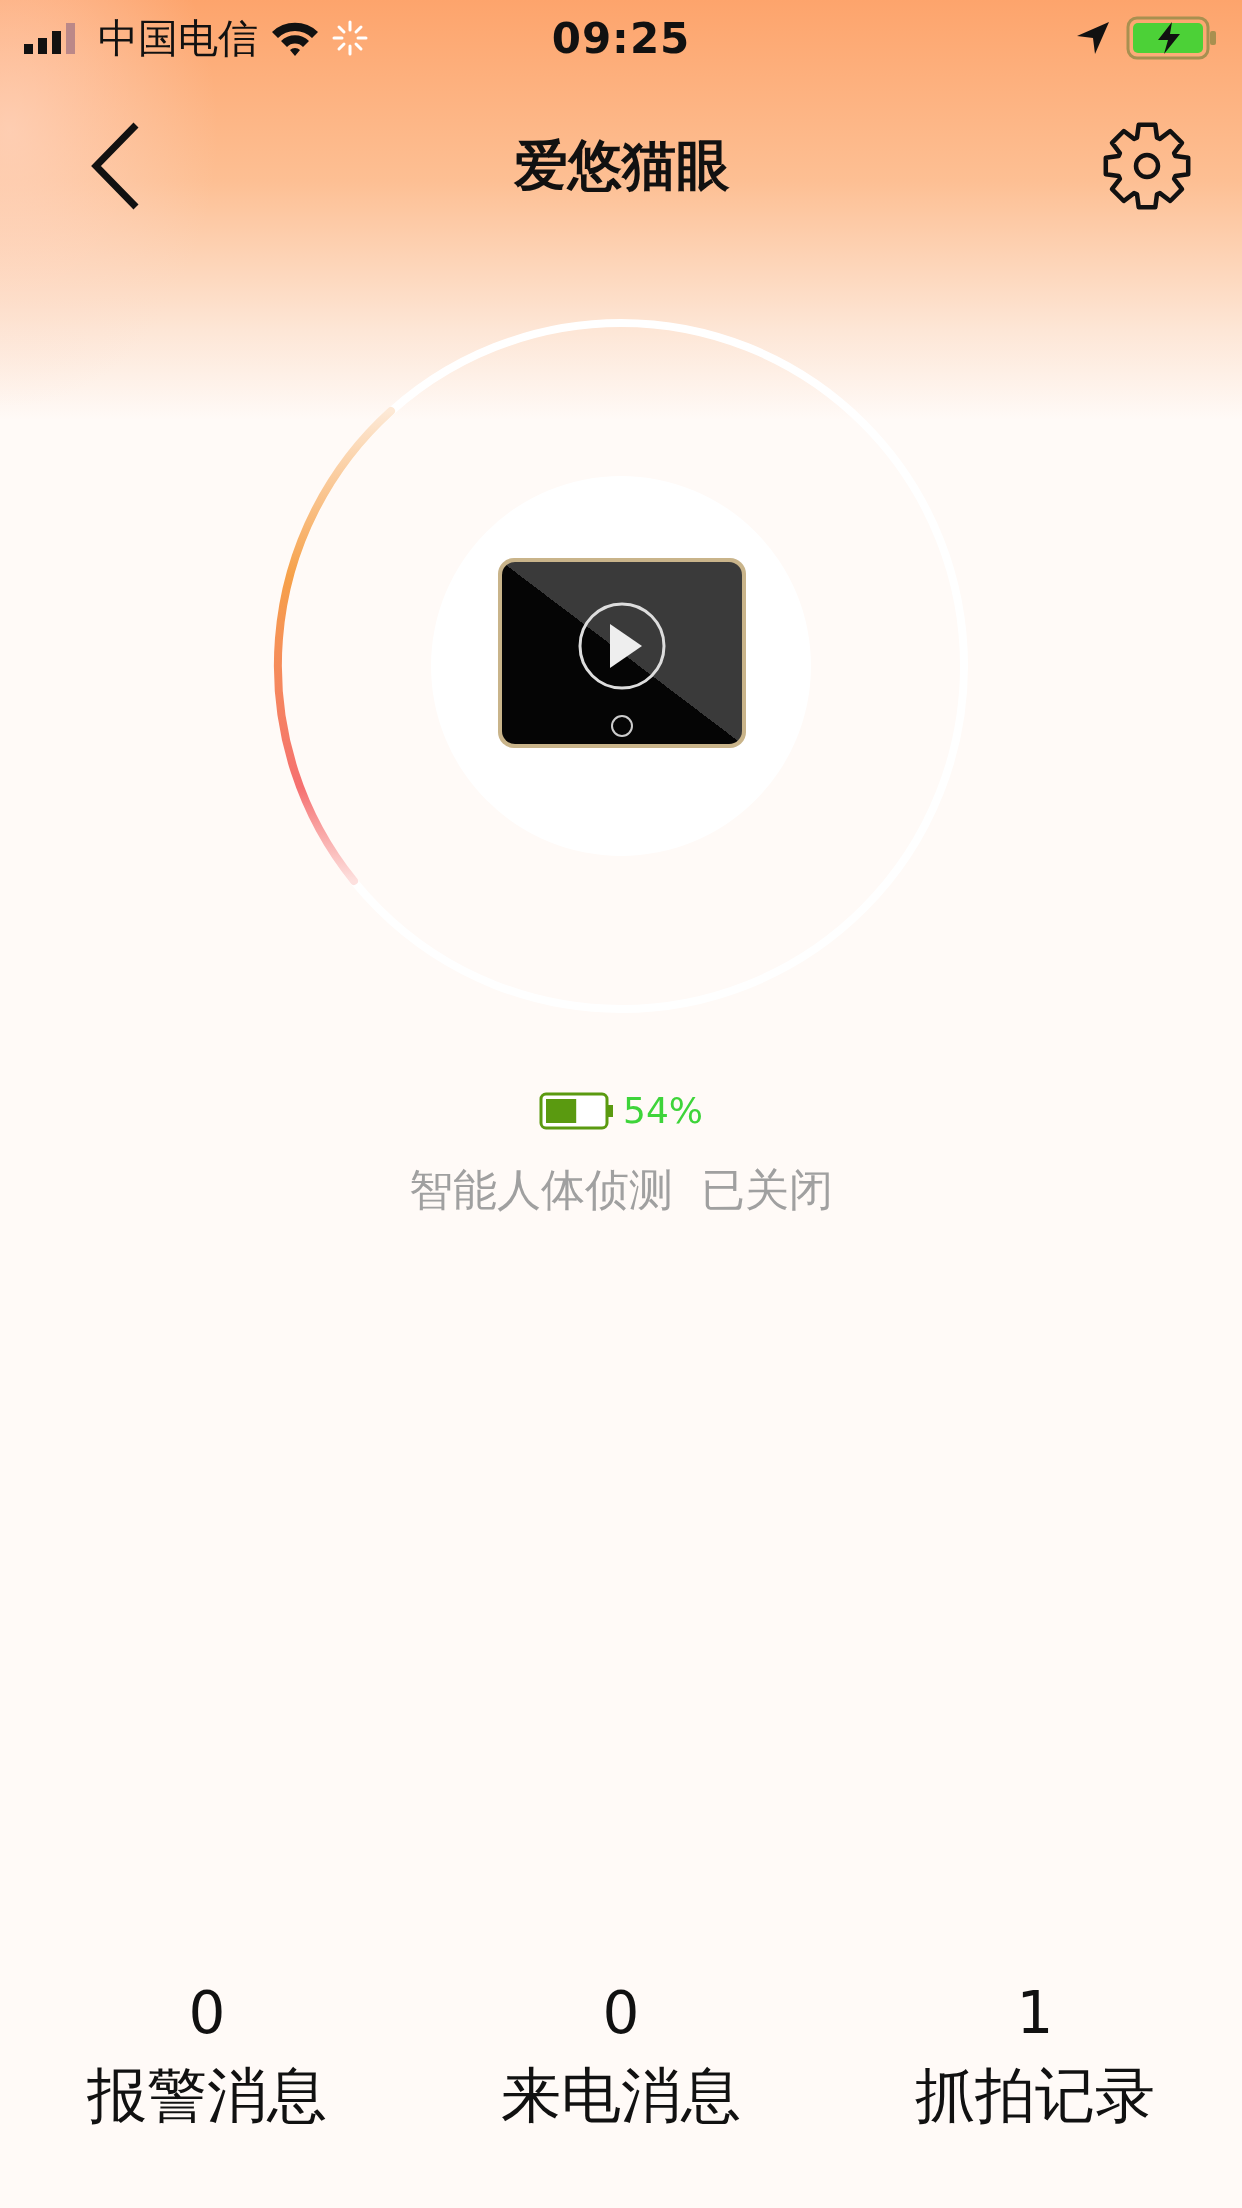  Describe the element at coordinates (1035, 2056) in the screenshot. I see `stat-button: 1 抓拍记录` at that location.